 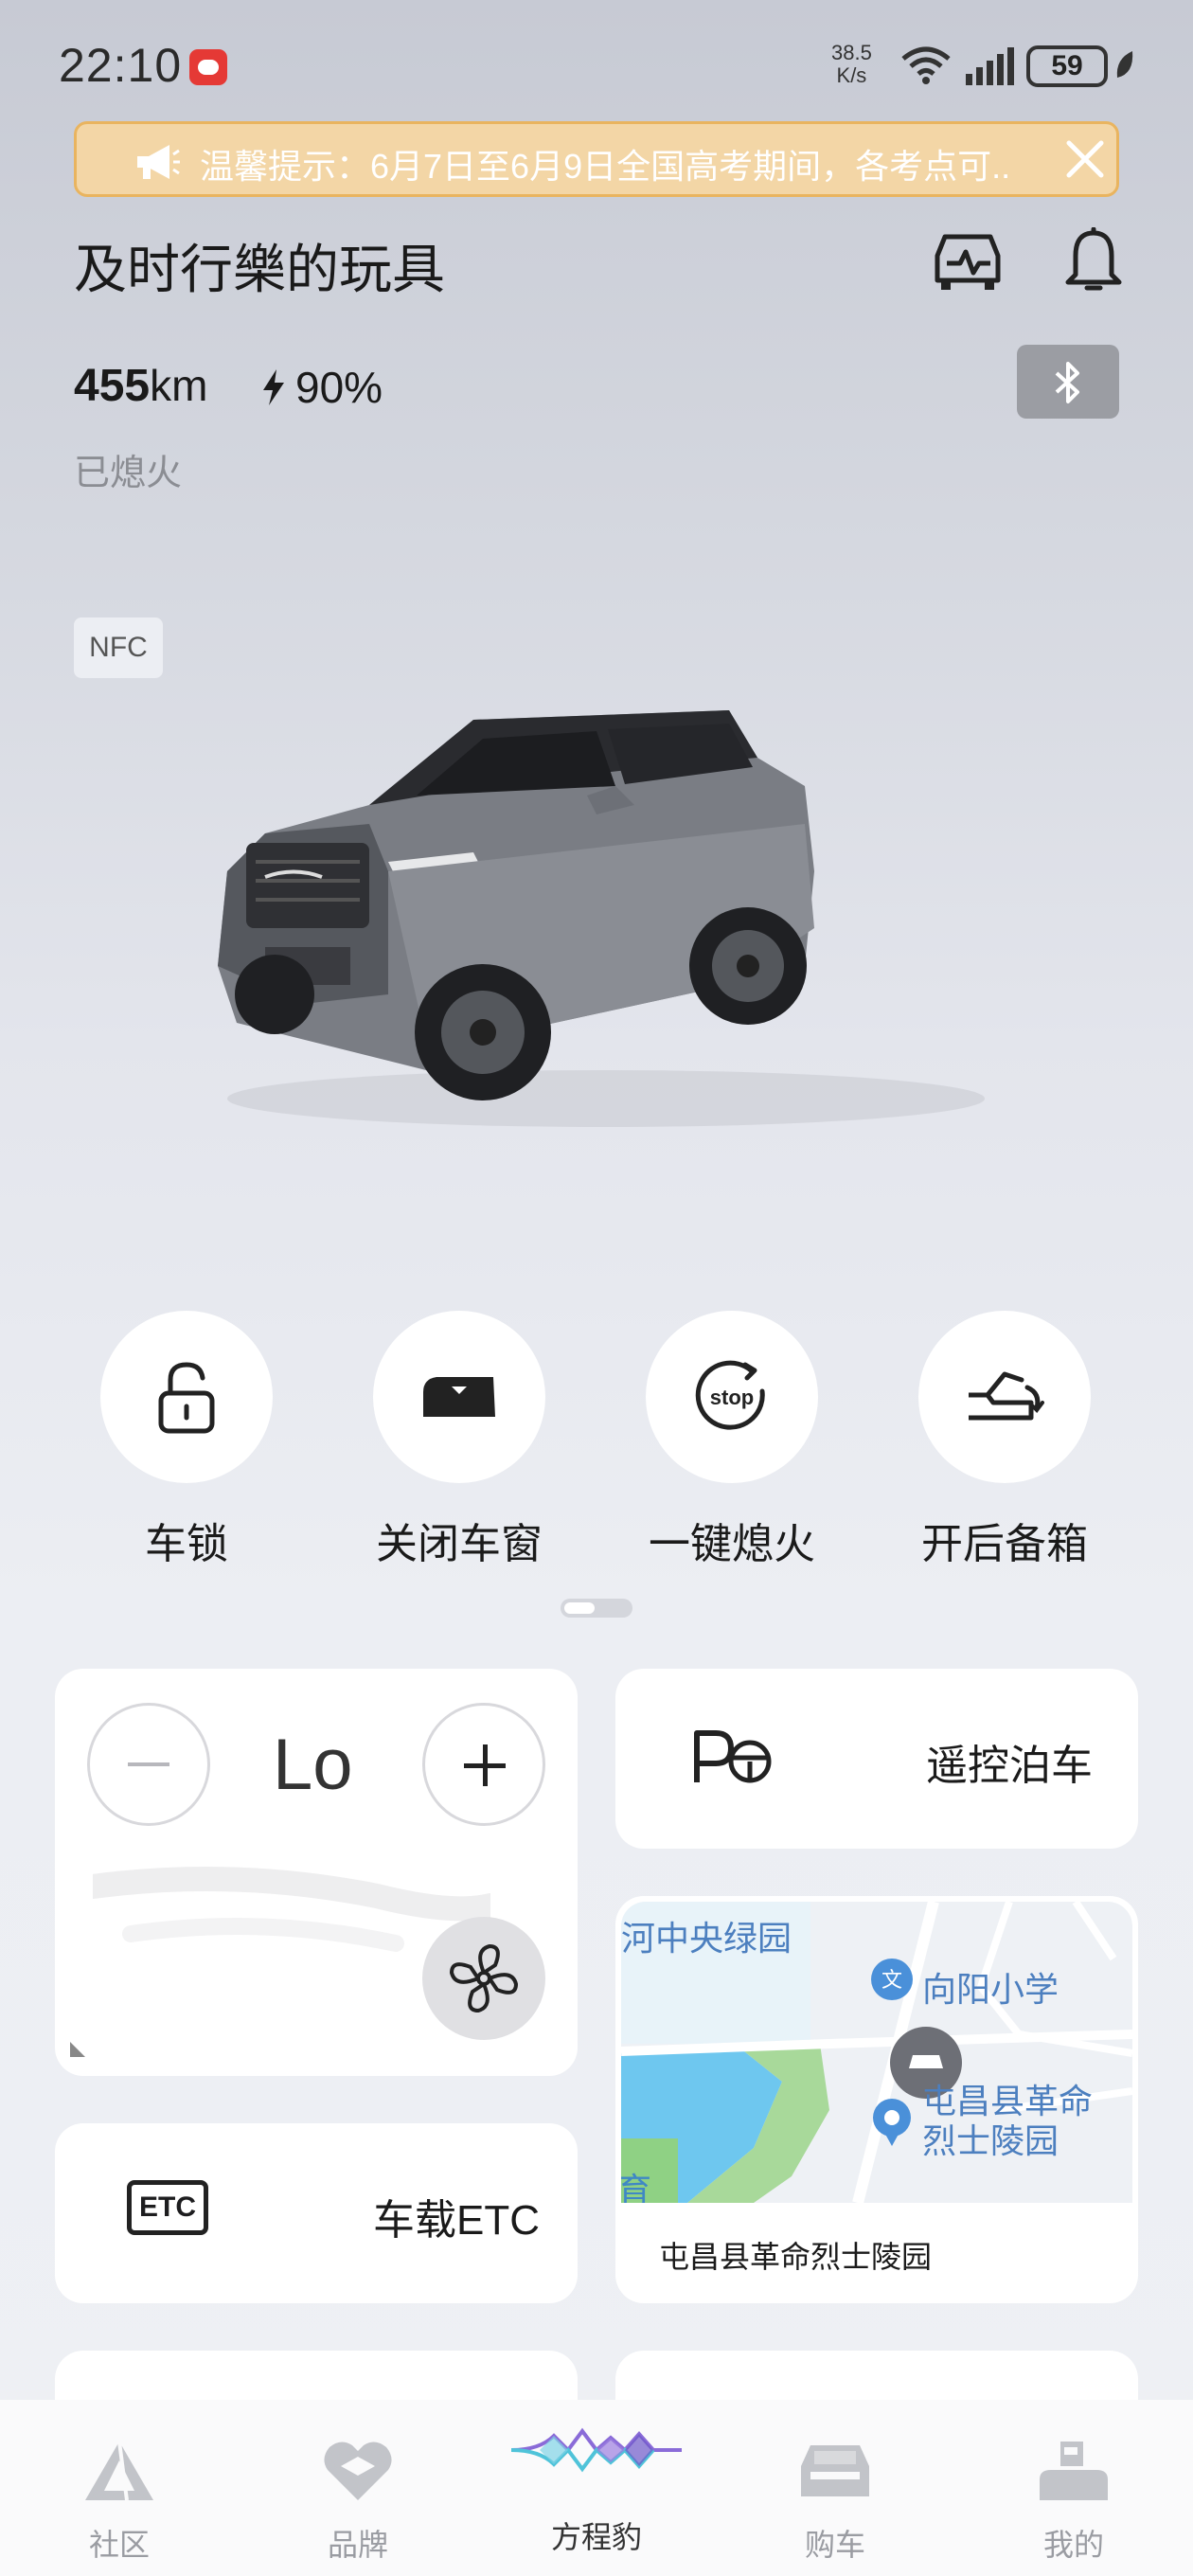 I want to click on remote-parking-label: 遥控泊车, so click(x=1009, y=1766).